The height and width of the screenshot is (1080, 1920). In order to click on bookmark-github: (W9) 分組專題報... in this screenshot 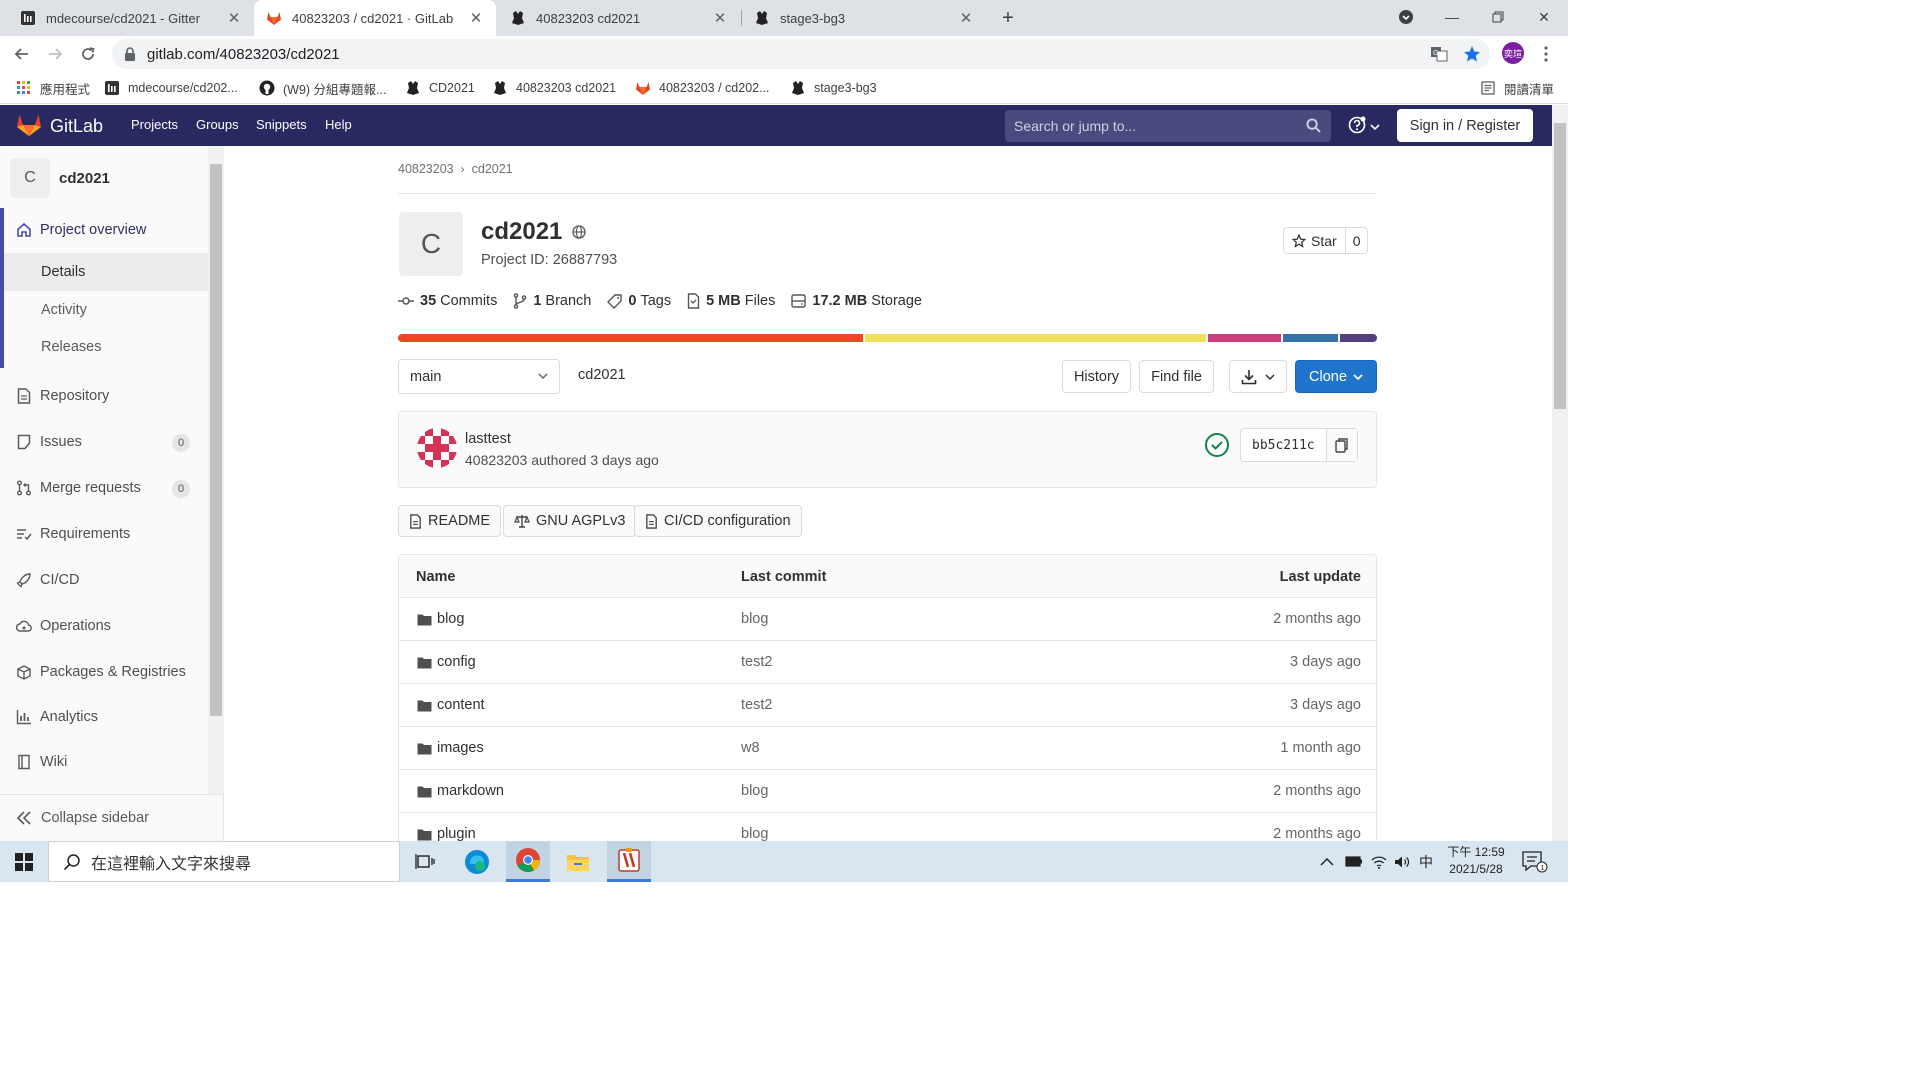, I will do `click(322, 88)`.